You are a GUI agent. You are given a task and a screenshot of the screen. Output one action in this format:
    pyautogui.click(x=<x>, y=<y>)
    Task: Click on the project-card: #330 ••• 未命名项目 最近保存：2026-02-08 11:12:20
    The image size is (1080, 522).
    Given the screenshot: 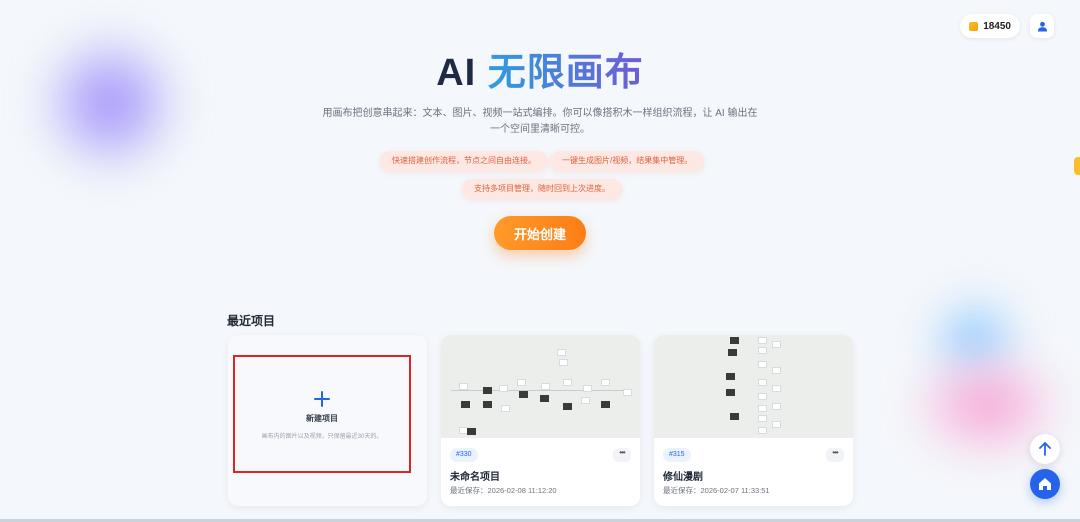 What is the action you would take?
    pyautogui.click(x=540, y=420)
    